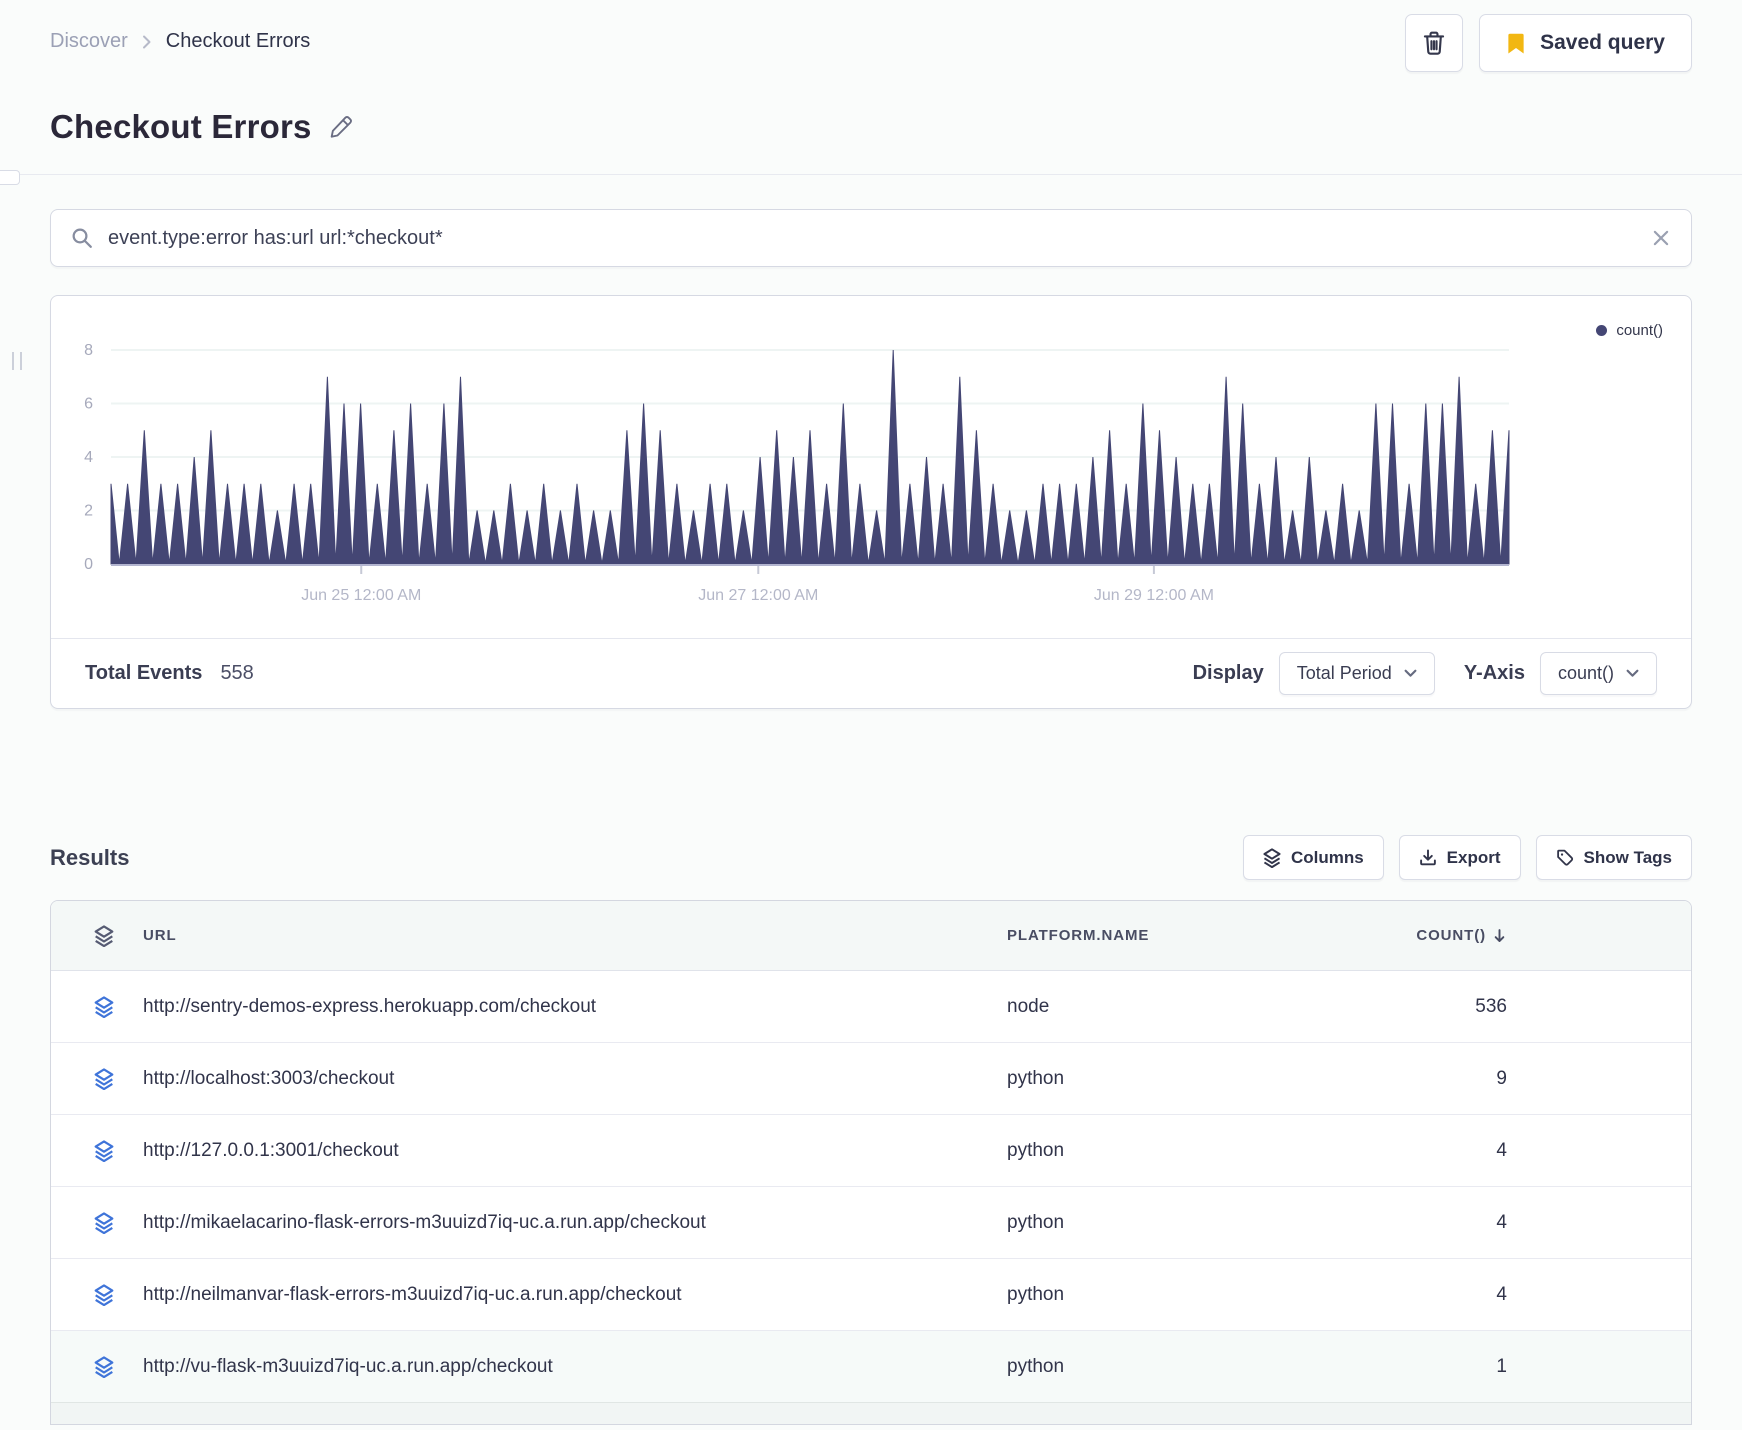  Describe the element at coordinates (341, 127) in the screenshot. I see `edit-title-pencil-icon` at that location.